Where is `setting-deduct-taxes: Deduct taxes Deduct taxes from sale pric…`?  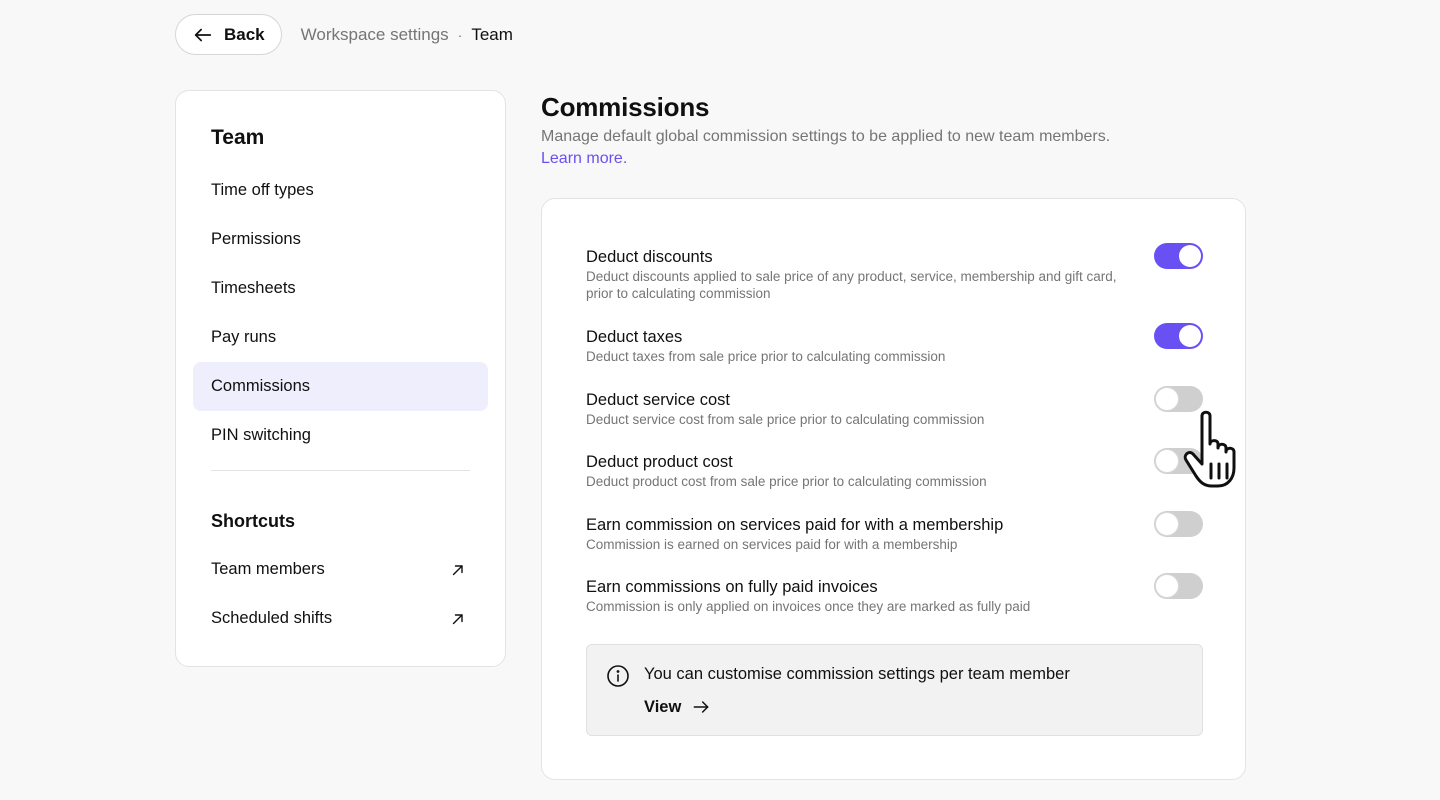 setting-deduct-taxes: Deduct taxes Deduct taxes from sale pric… is located at coordinates (894, 344).